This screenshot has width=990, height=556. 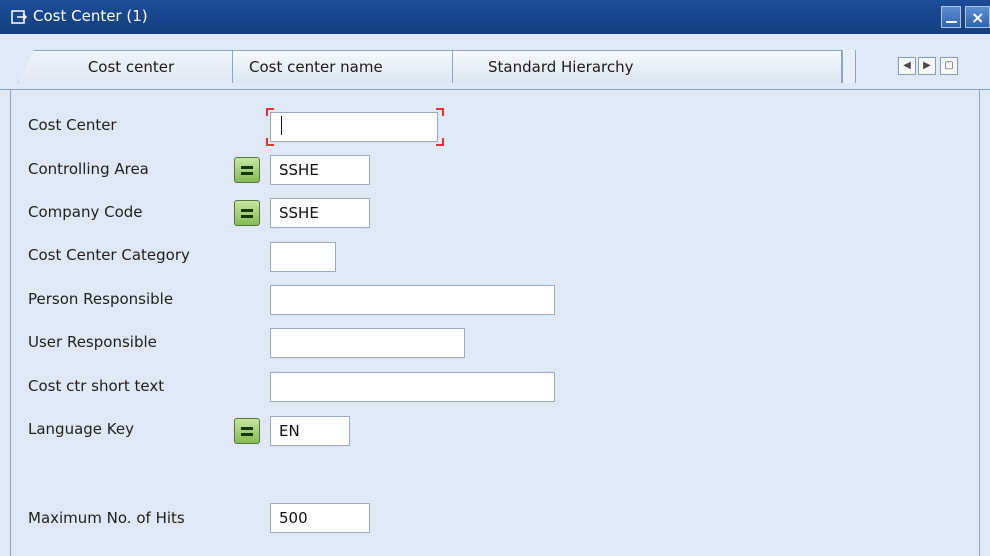 What do you see at coordinates (19, 17) in the screenshot?
I see `window-icon` at bounding box center [19, 17].